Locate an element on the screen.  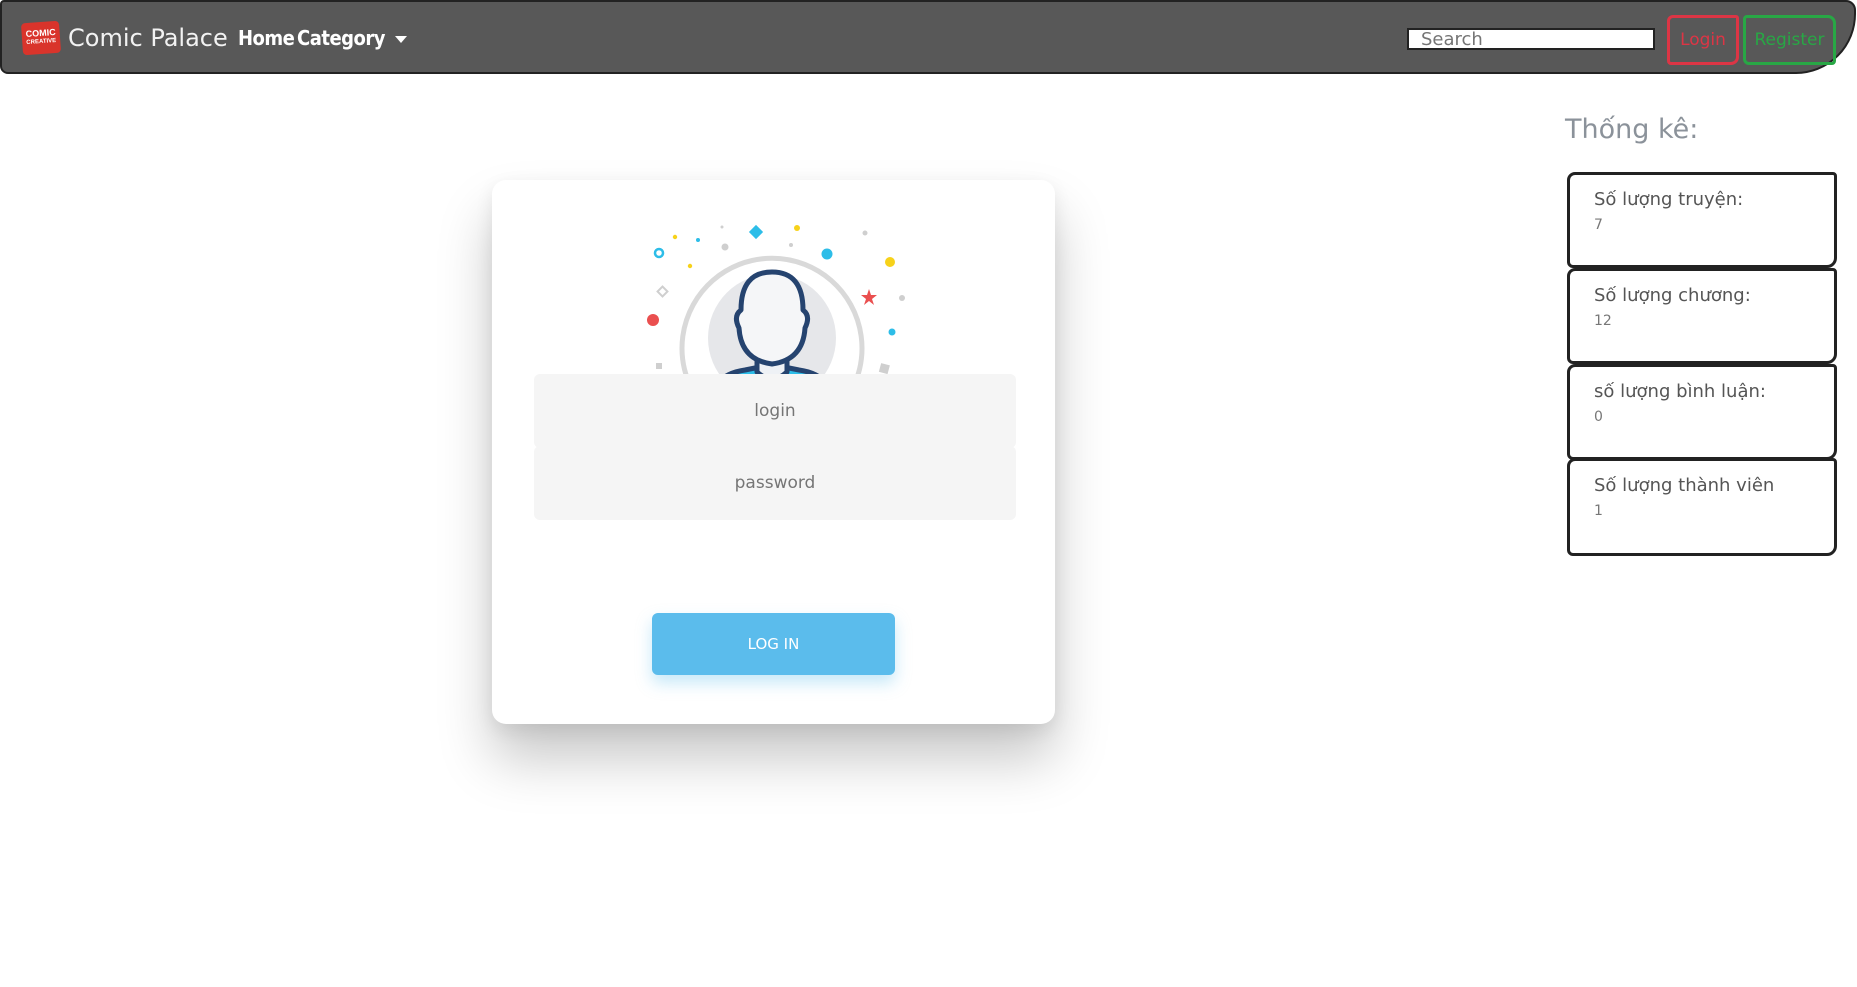
stat-label: Số lượng thành viên is located at coordinates (1684, 485).